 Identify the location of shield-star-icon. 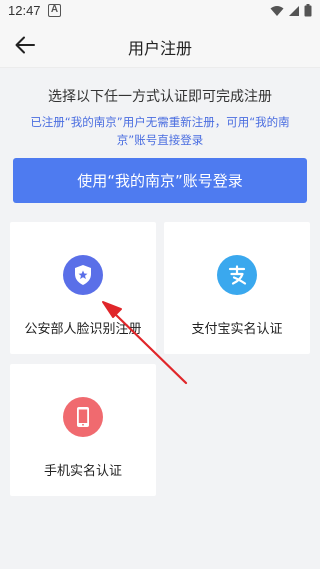
(83, 275).